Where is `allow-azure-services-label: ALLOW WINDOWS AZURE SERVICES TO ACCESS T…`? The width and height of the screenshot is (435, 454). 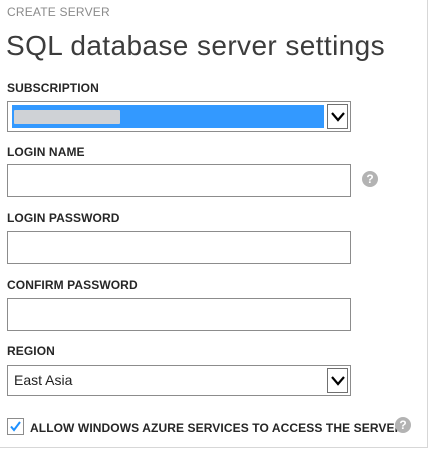
allow-azure-services-label: ALLOW WINDOWS AZURE SERVICES TO ACCESS T… is located at coordinates (218, 428).